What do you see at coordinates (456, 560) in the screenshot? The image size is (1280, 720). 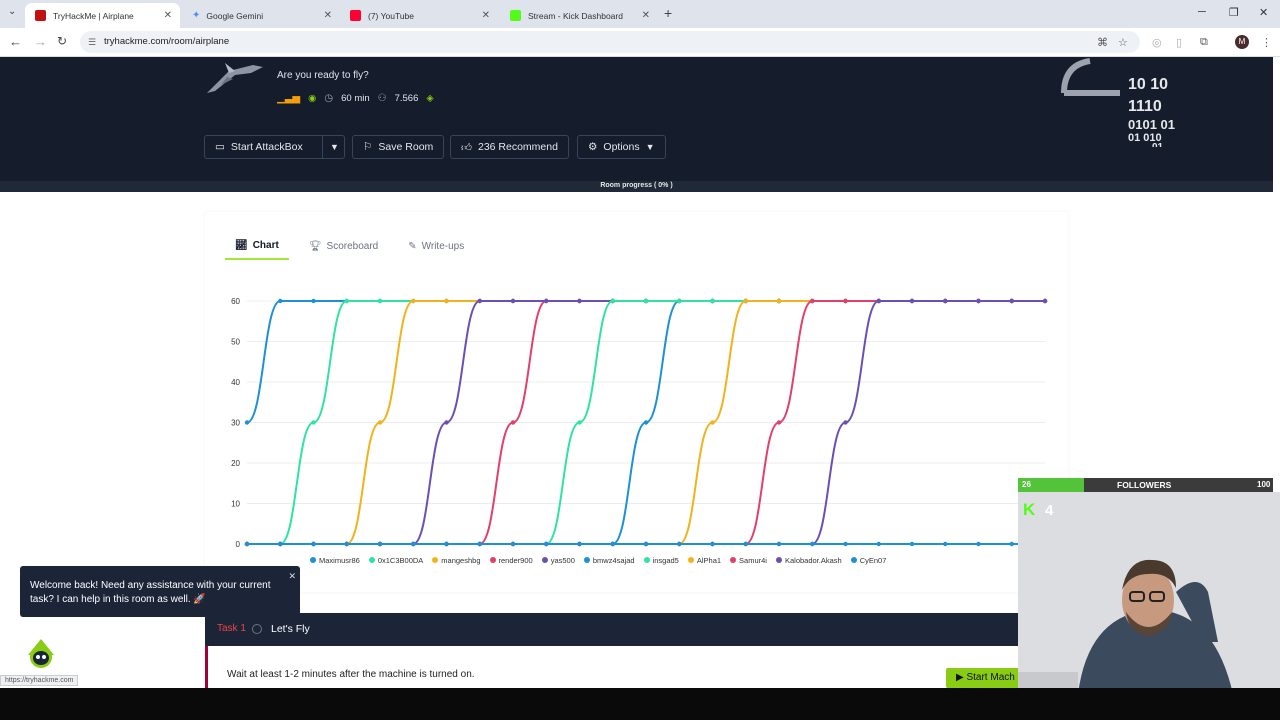 I see `legend-item: mangeshbg` at bounding box center [456, 560].